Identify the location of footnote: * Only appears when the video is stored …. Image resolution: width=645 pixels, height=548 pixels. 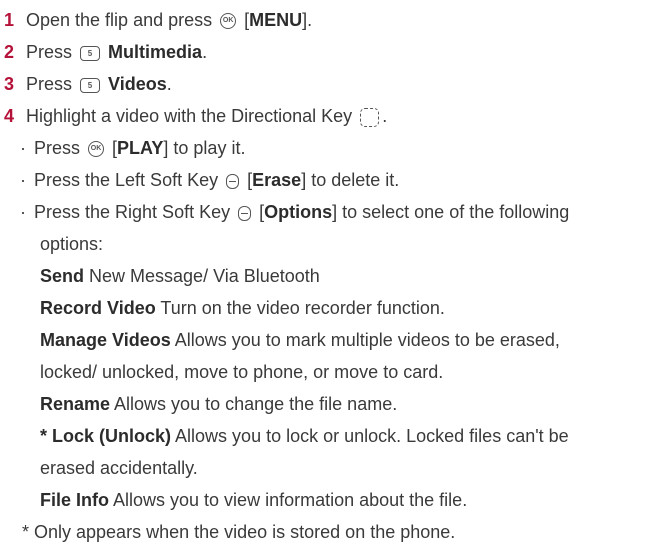
(239, 532).